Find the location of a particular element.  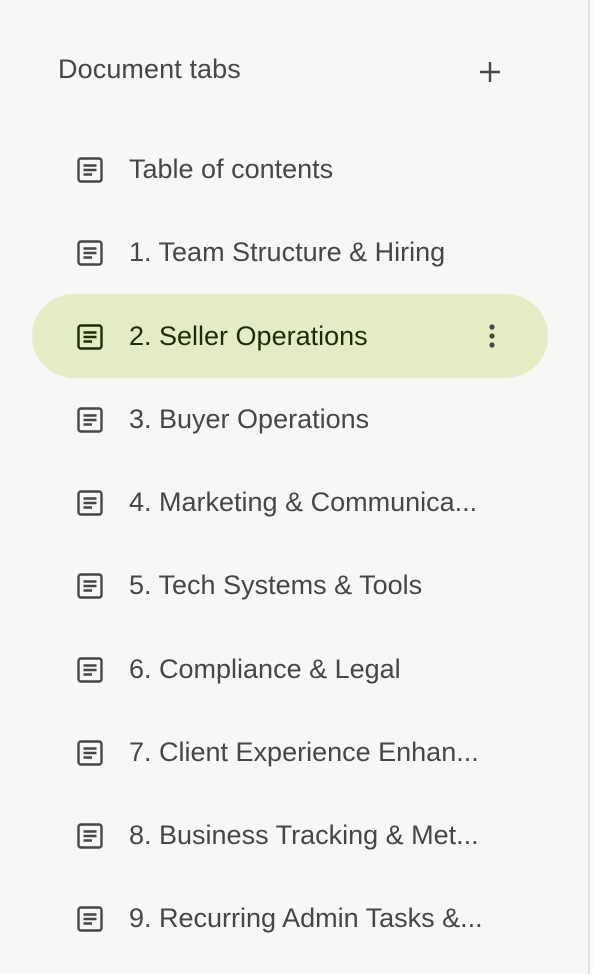

tab-buyer-operations: 3. Buyer Operations is located at coordinates (290, 419).